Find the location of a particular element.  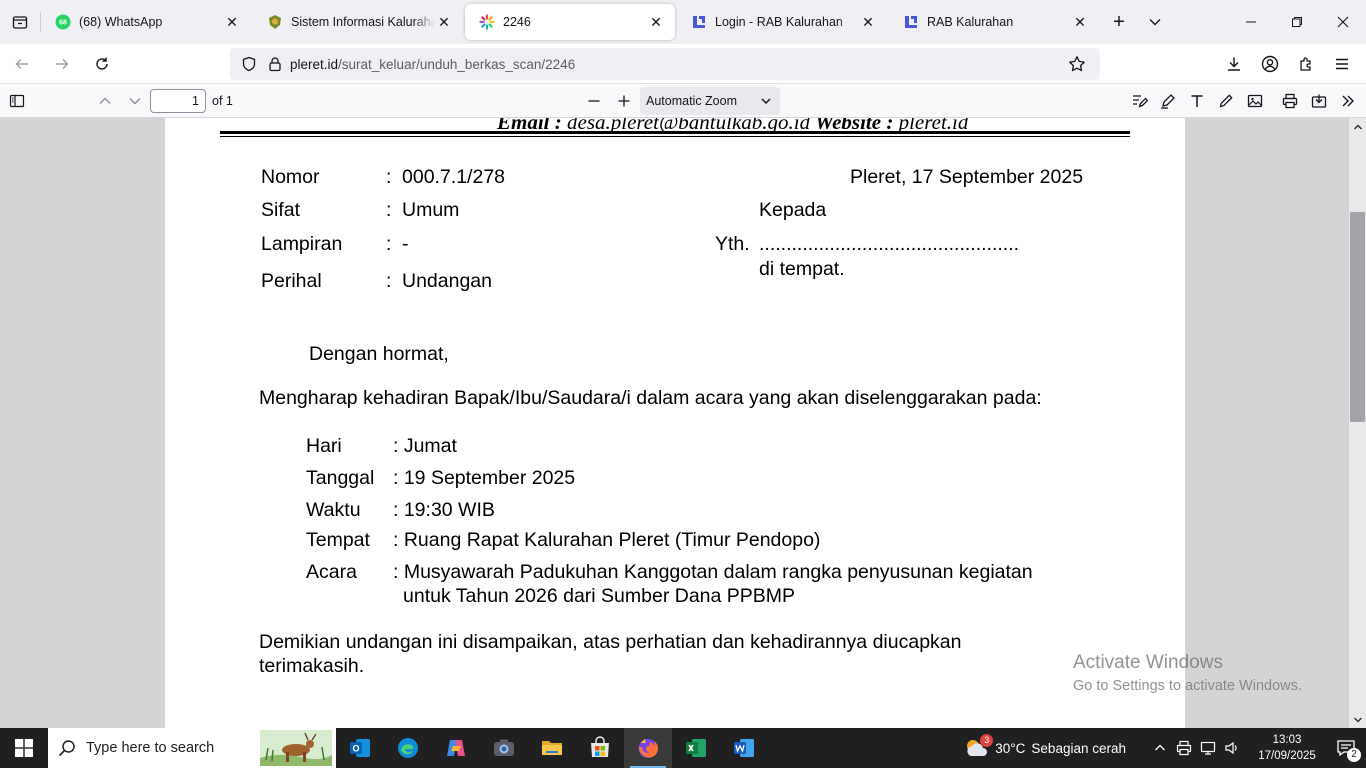

detail-label-acara: Acara is located at coordinates (331, 572).